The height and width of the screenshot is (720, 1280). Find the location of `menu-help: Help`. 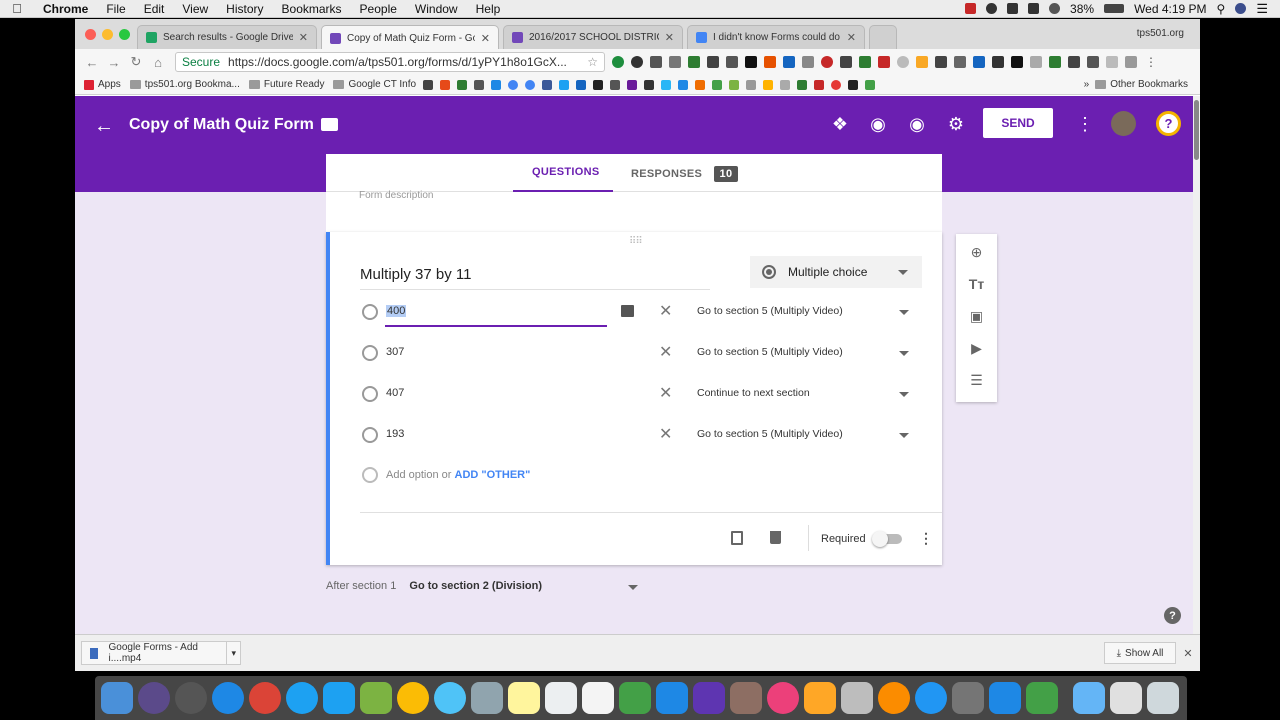

menu-help: Help is located at coordinates (488, 9).